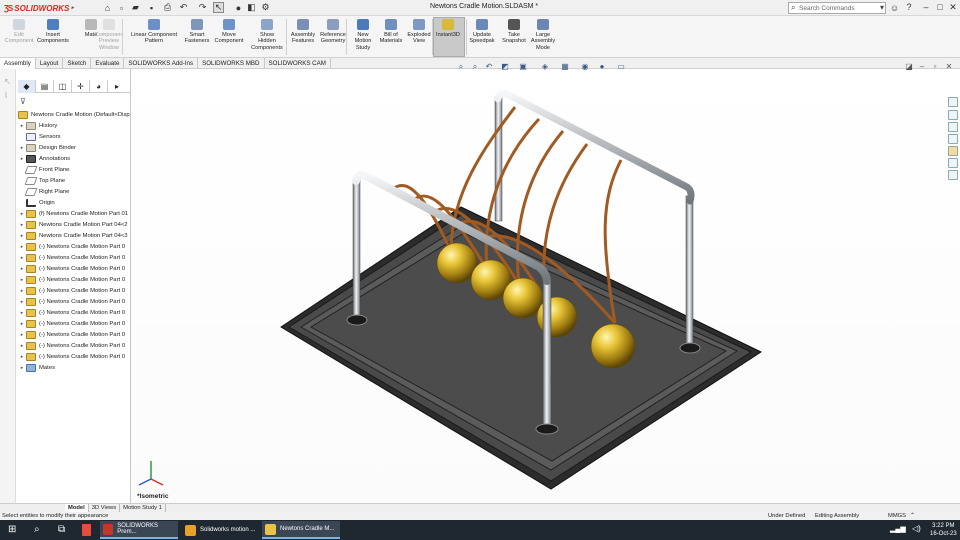 The image size is (960, 540). What do you see at coordinates (489, 67) in the screenshot?
I see `previous-view-icon: ↶` at bounding box center [489, 67].